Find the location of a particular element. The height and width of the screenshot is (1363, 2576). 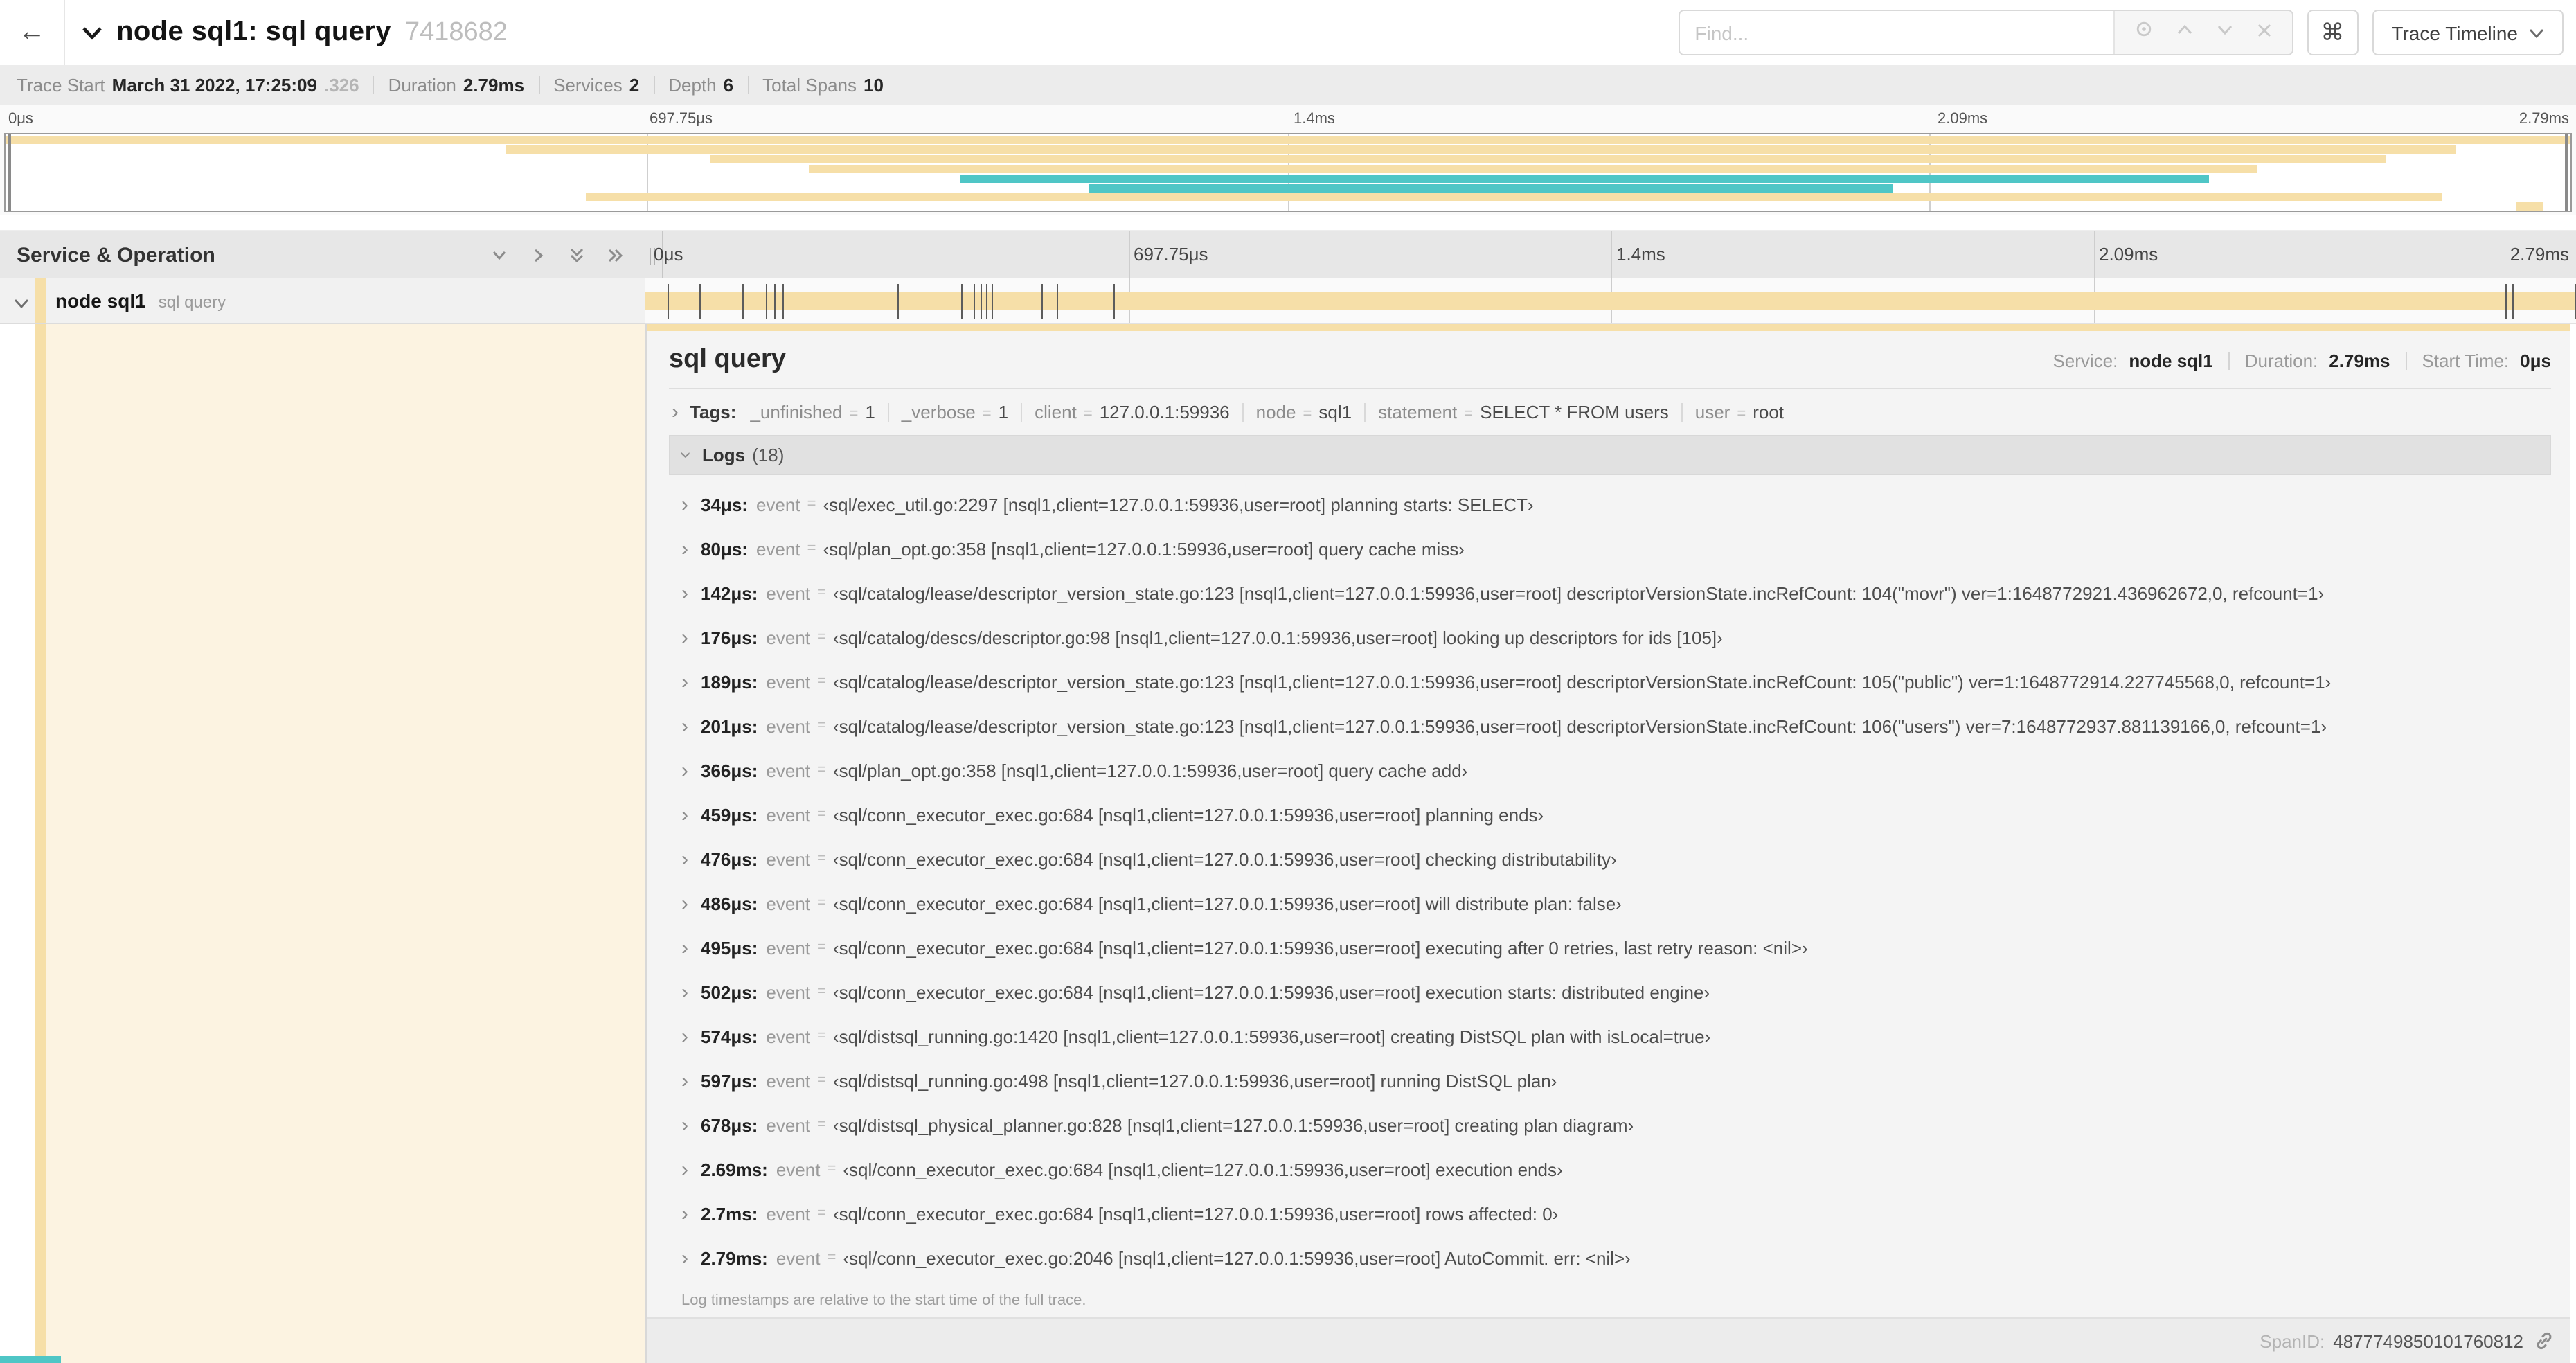

expand-all-icon is located at coordinates (616, 256).